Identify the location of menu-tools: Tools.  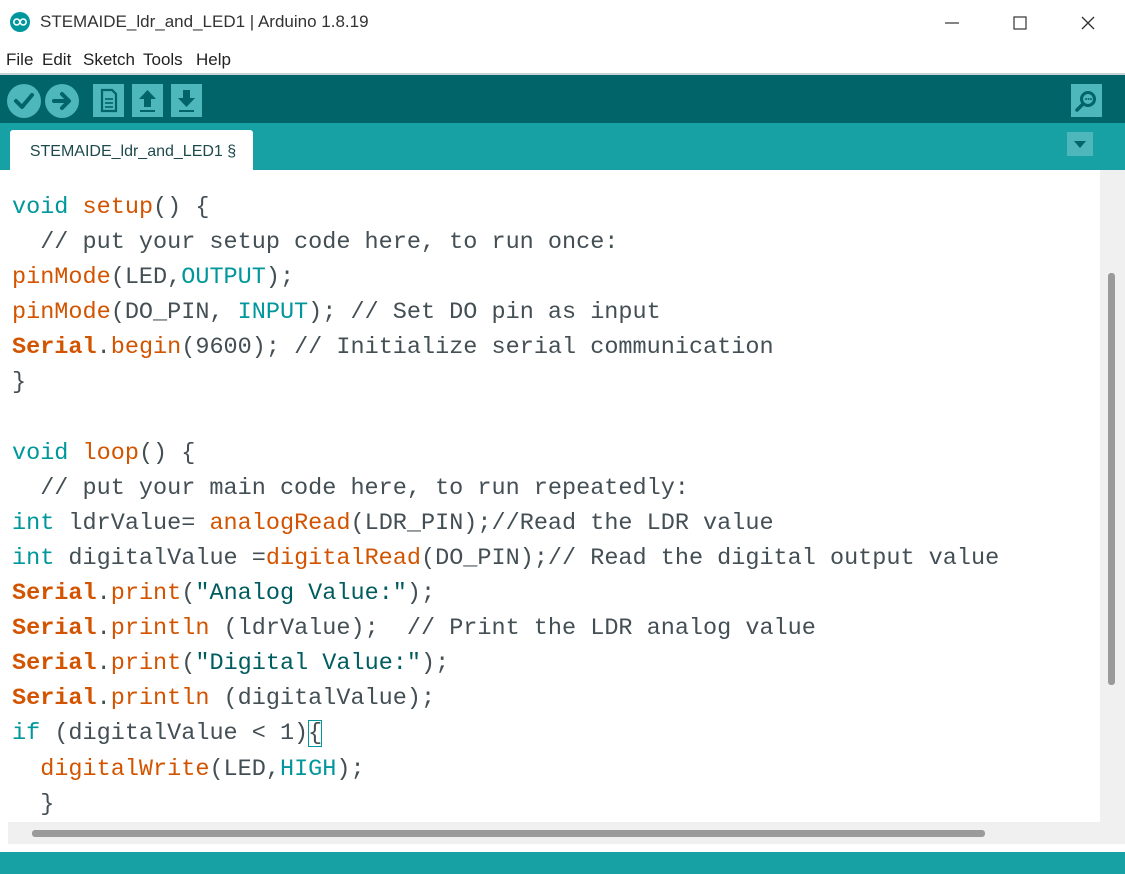
(163, 60).